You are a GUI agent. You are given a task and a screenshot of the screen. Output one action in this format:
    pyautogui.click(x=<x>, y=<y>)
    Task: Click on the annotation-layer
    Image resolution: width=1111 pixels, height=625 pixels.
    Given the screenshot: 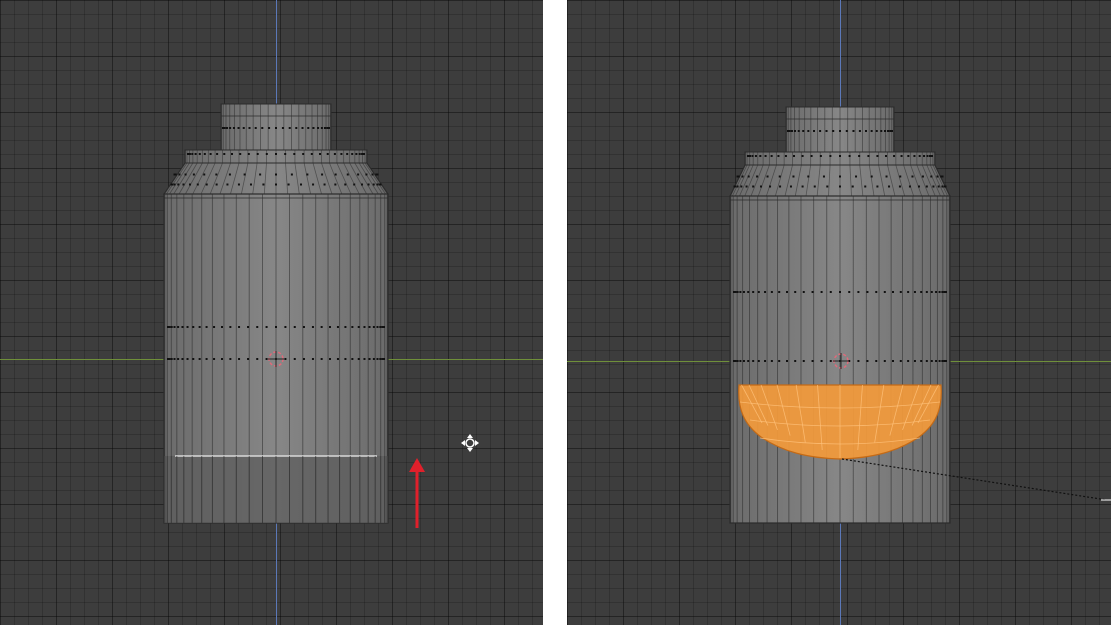 What is the action you would take?
    pyautogui.click(x=444, y=481)
    